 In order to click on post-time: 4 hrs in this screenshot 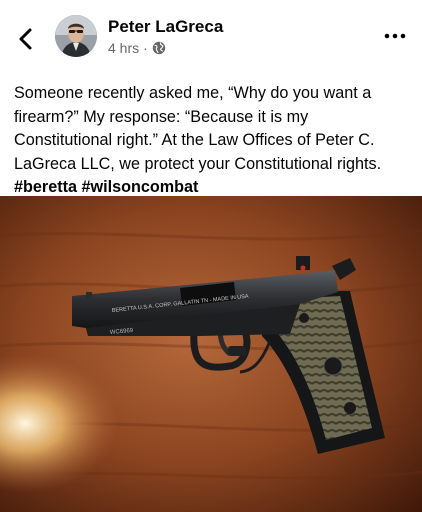, I will do `click(123, 48)`.